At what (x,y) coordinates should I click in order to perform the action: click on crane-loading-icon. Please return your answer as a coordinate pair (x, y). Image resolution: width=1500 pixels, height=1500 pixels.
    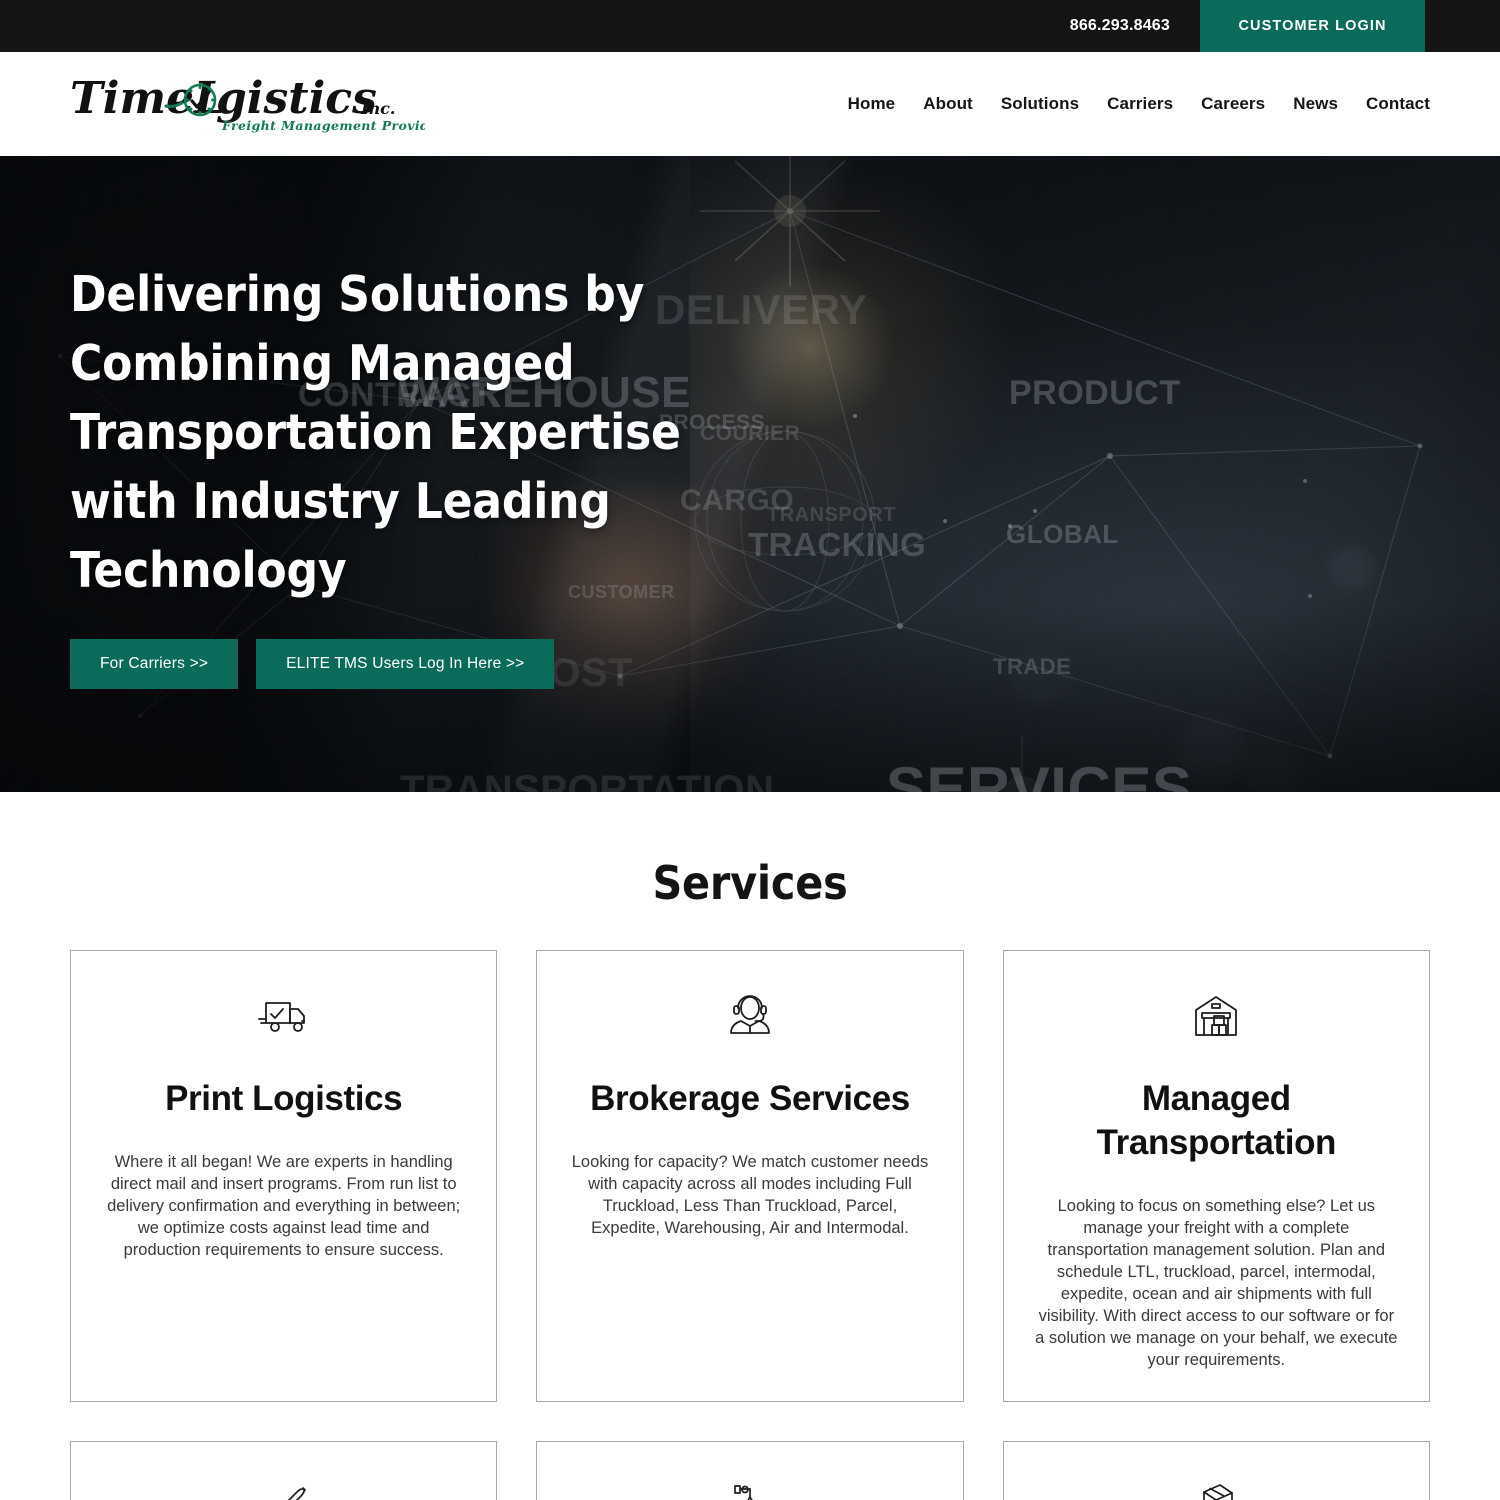
    Looking at the image, I should click on (749, 1490).